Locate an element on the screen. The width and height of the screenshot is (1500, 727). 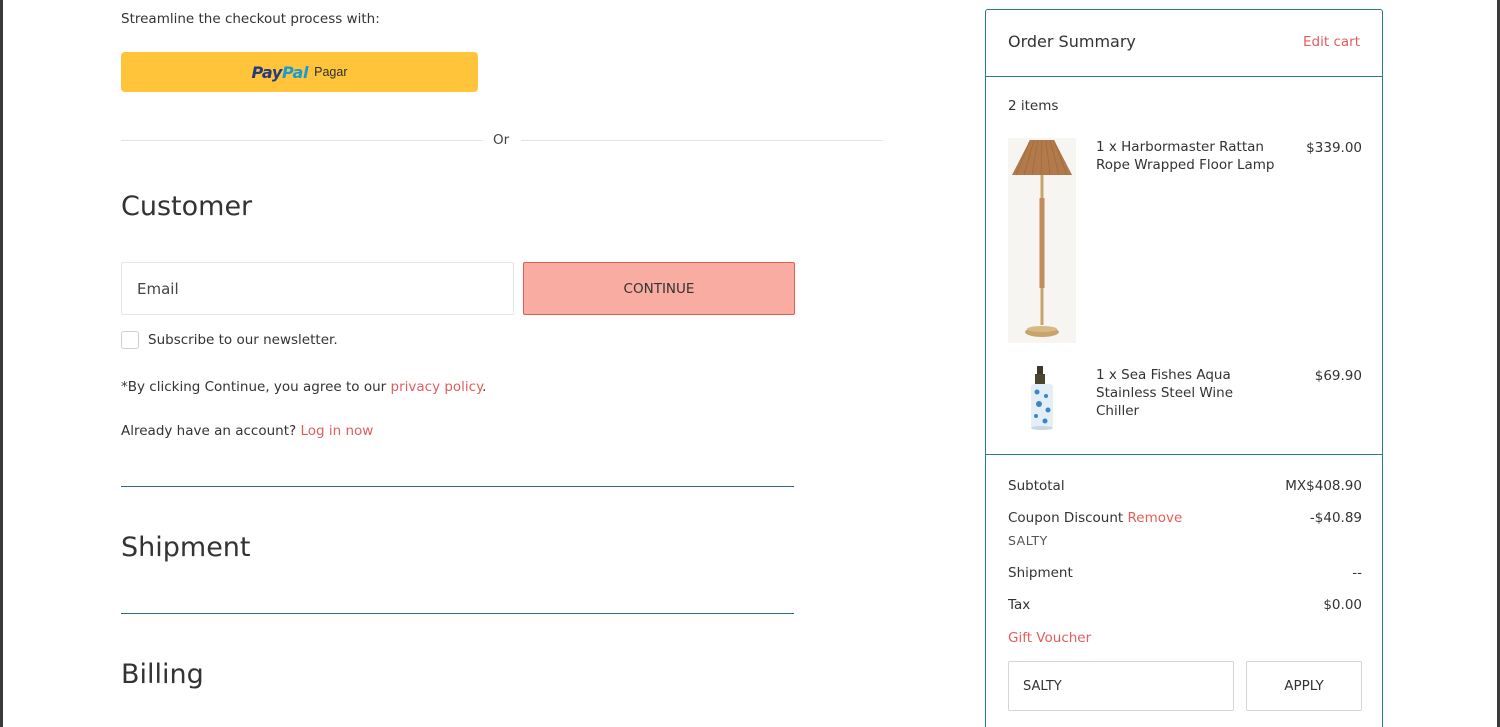
customer-heading: Customer is located at coordinates (187, 206).